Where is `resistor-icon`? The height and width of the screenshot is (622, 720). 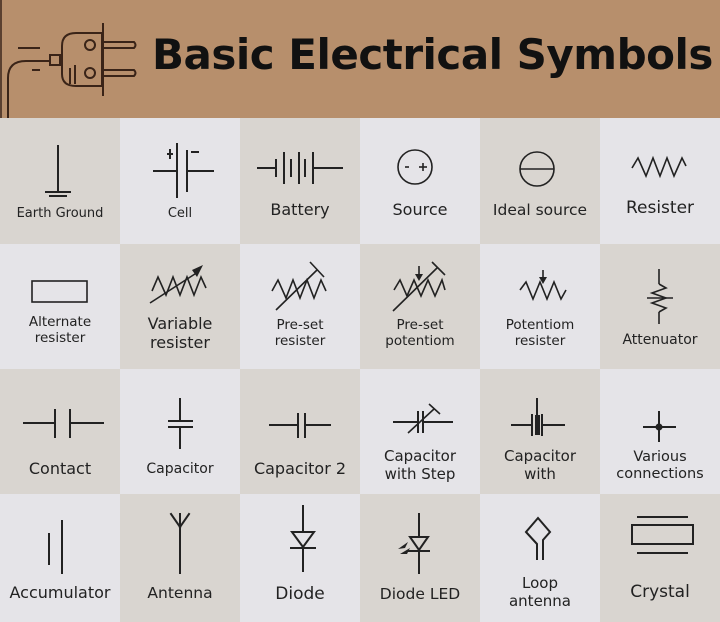
resistor-icon is located at coordinates (659, 167).